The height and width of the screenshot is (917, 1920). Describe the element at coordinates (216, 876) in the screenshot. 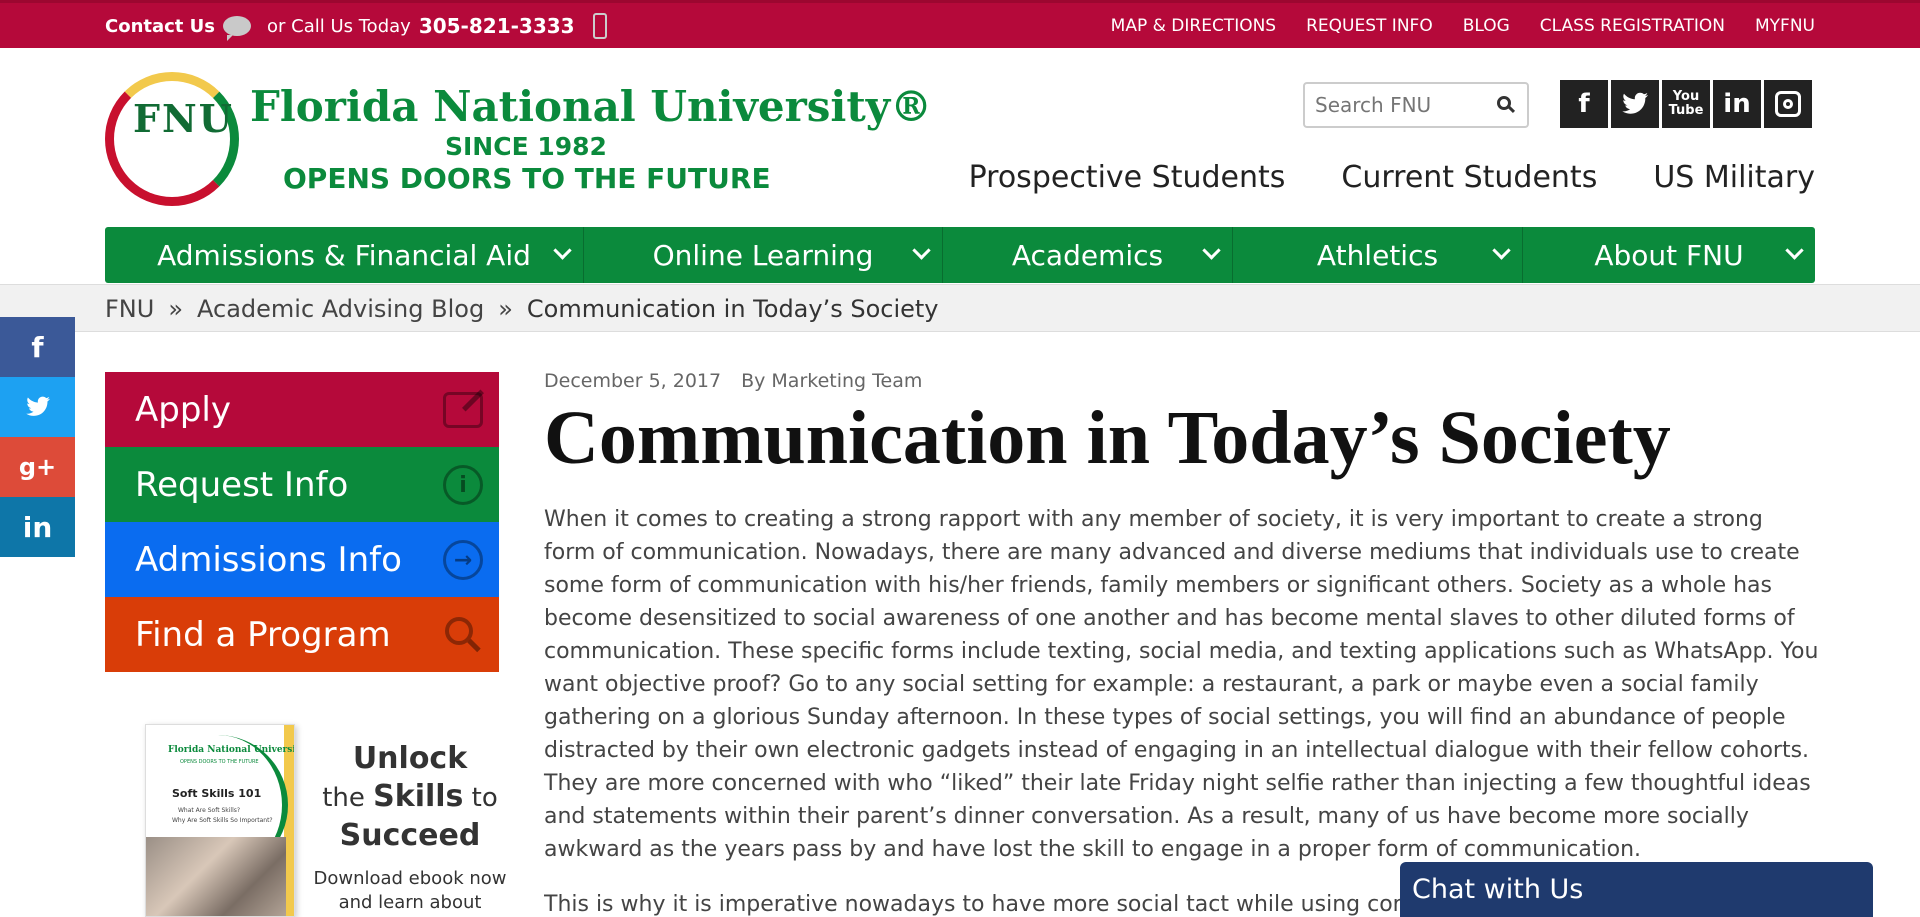

I see `ebook-photo` at that location.